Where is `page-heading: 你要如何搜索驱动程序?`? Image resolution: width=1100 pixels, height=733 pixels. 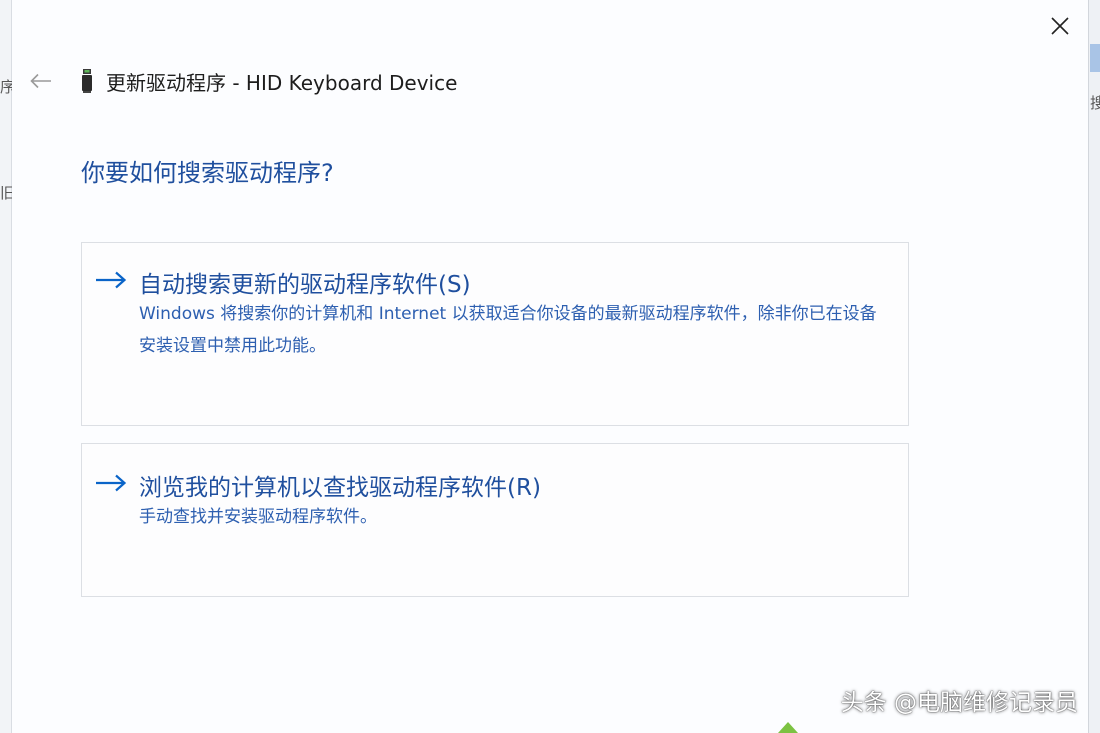
page-heading: 你要如何搜索驱动程序? is located at coordinates (207, 173).